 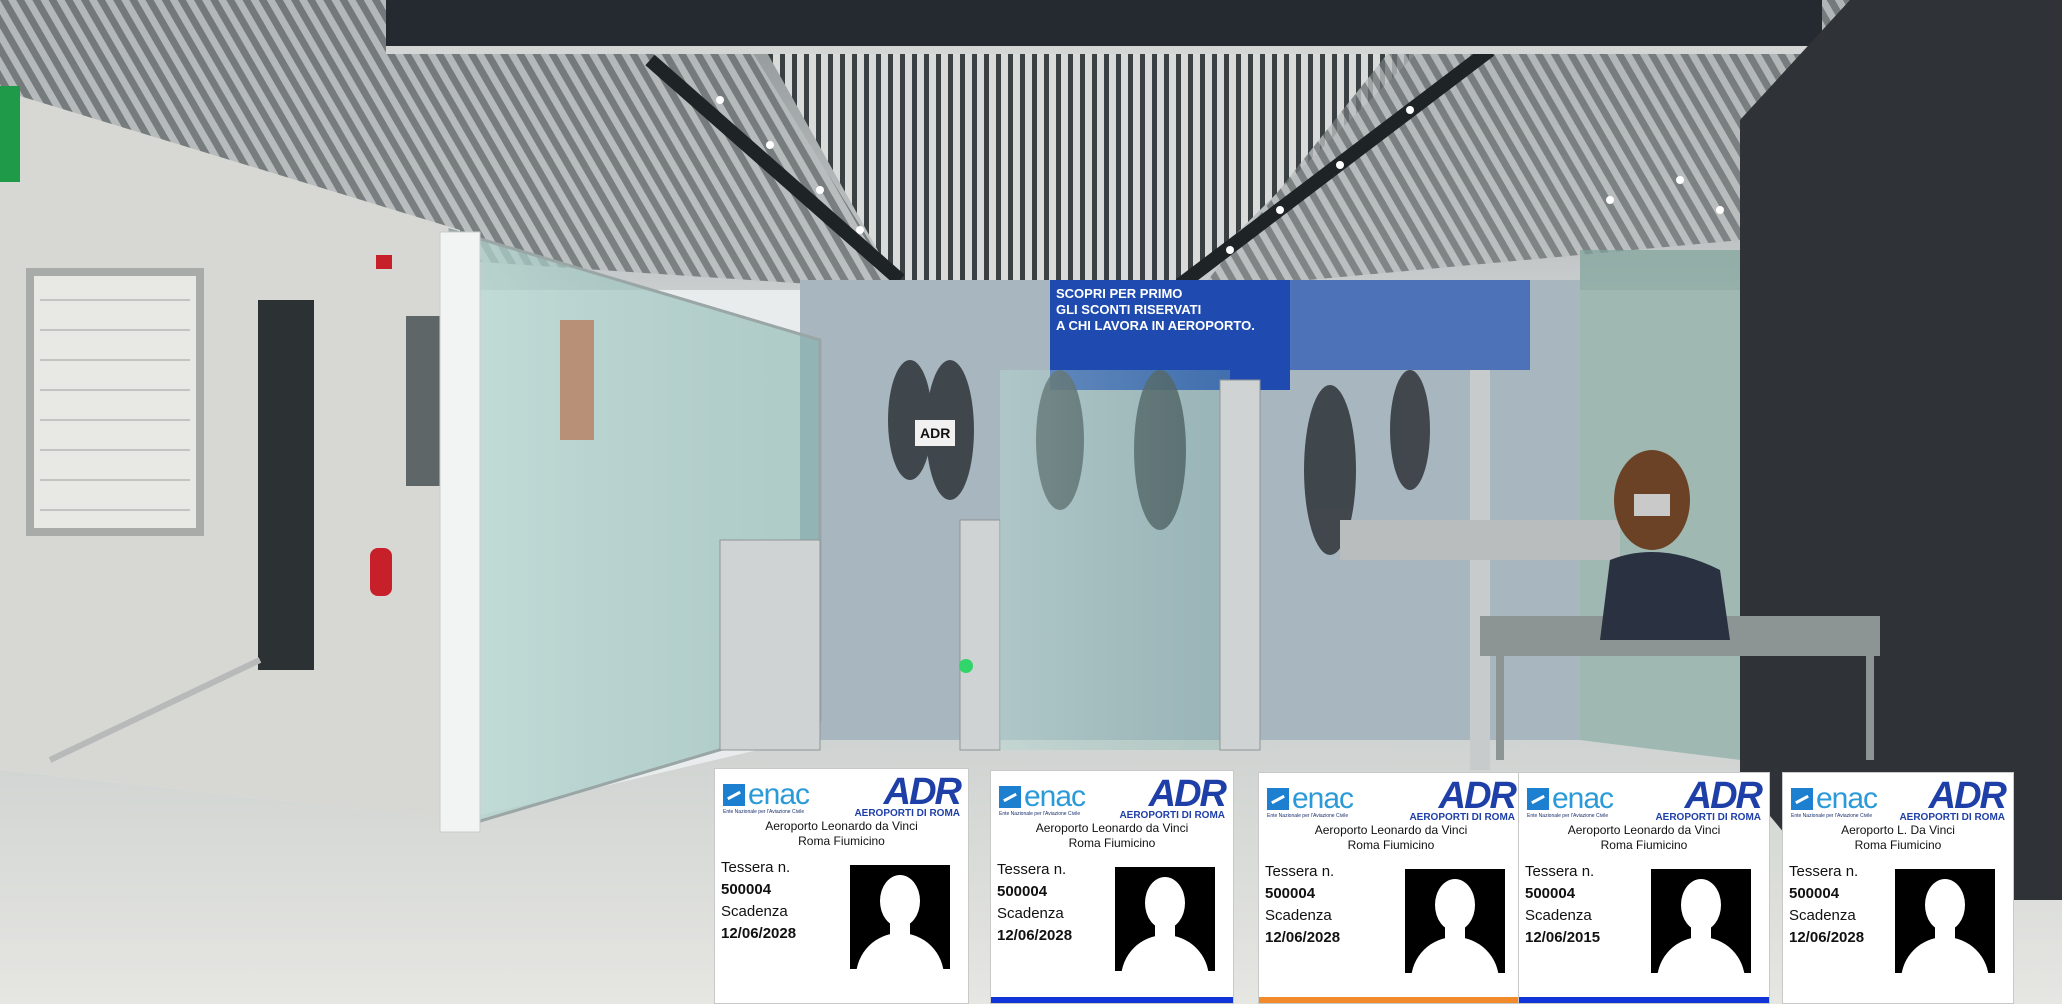 I want to click on badge-airport: Aeroporto L. Da Vinci Roma Fiumicino, so click(x=1898, y=838).